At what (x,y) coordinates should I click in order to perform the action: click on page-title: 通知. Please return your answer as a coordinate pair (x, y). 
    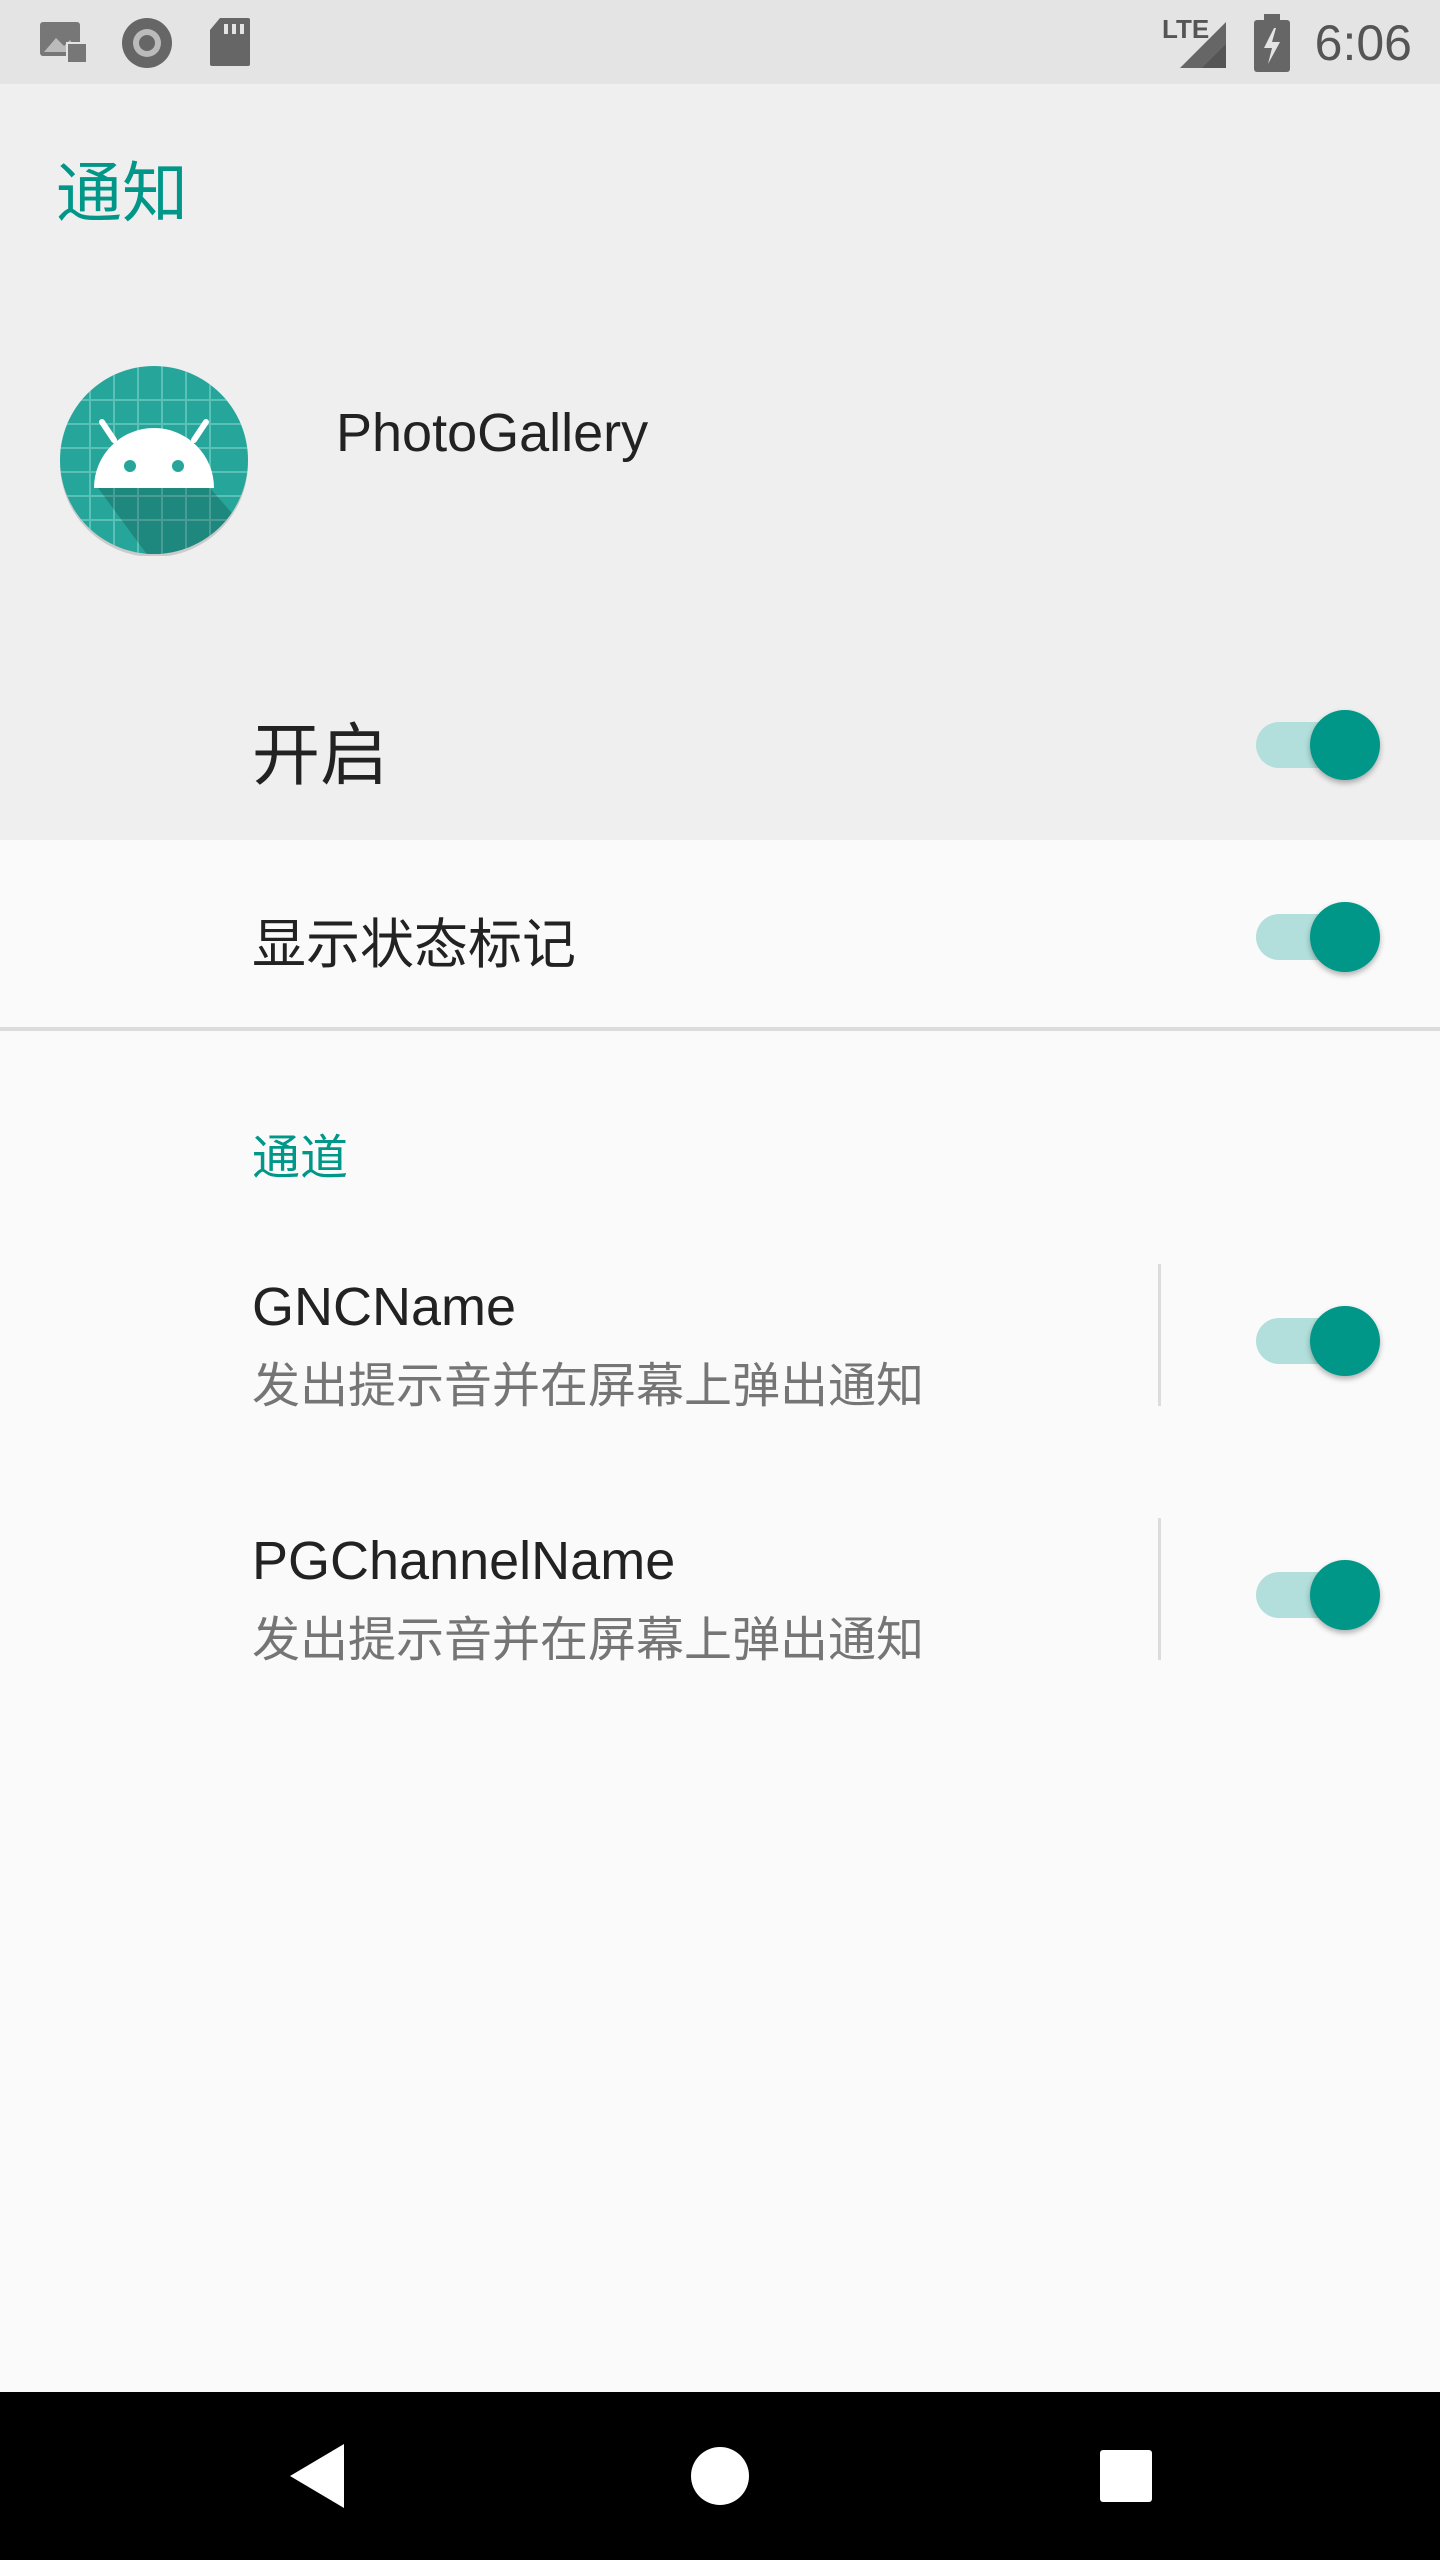
    Looking at the image, I should click on (122, 193).